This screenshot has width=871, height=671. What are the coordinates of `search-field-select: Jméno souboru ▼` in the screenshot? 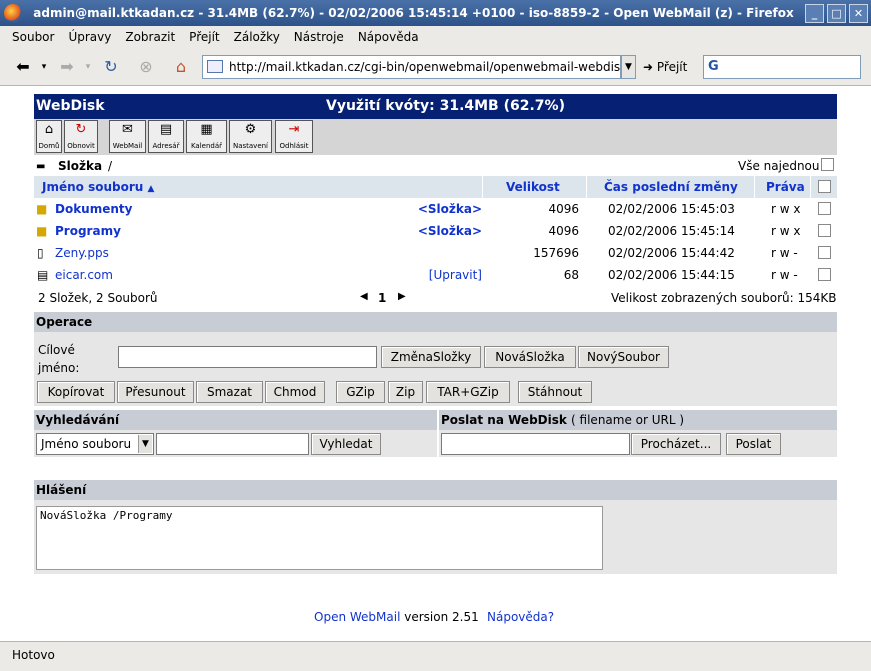 It's located at (95, 444).